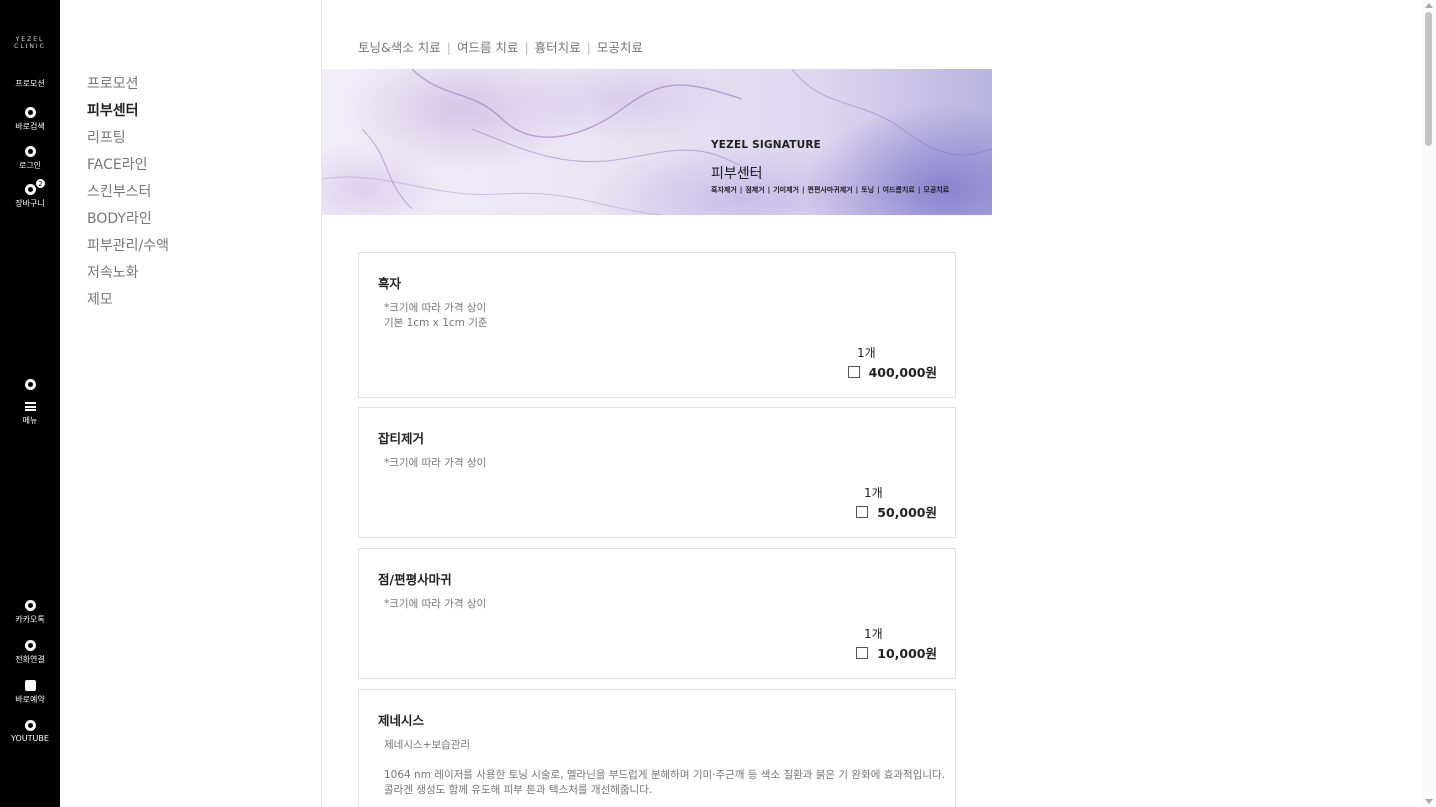 The image size is (1436, 807). Describe the element at coordinates (390, 283) in the screenshot. I see `product-title: 흑자` at that location.